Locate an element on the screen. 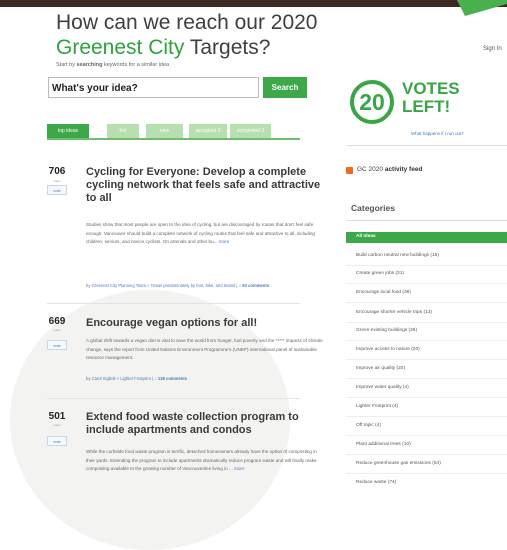 The width and height of the screenshot is (507, 550). tab-completed: completed 3 is located at coordinates (250, 131).